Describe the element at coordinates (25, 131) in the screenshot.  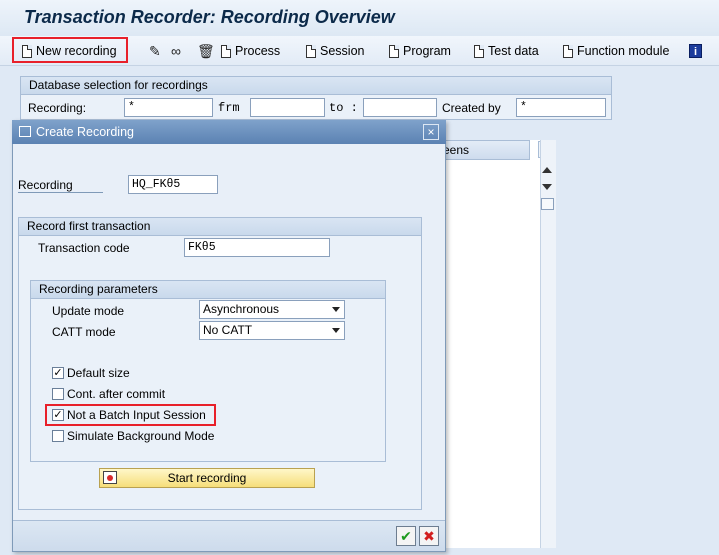
I see `edit-icon` at that location.